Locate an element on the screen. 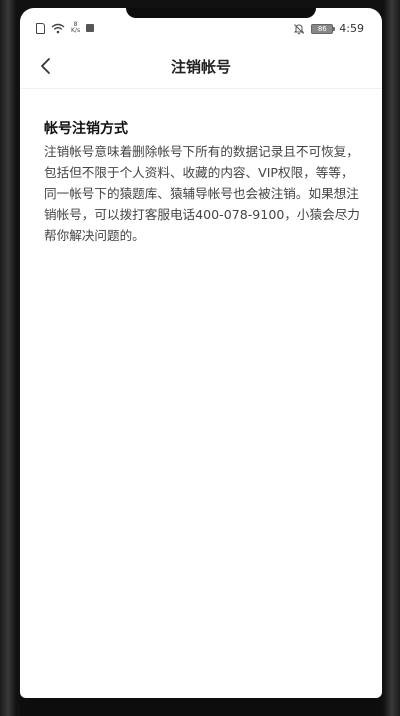 This screenshot has height=716, width=400. network-speed: 8 K/s is located at coordinates (75, 28).